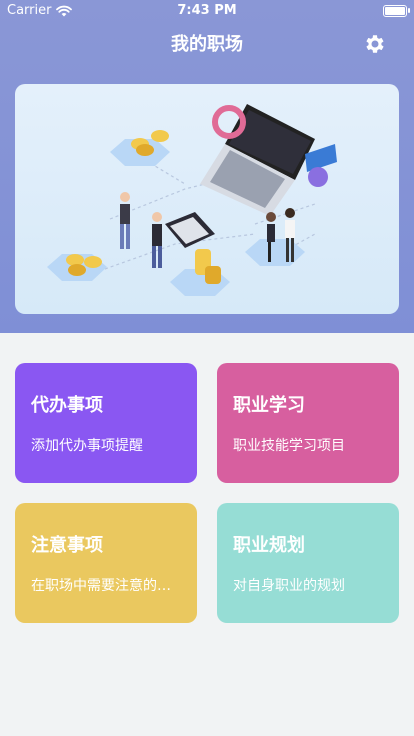  Describe the element at coordinates (87, 446) in the screenshot. I see `card-subtitle: 添加代办事项提醒` at that location.